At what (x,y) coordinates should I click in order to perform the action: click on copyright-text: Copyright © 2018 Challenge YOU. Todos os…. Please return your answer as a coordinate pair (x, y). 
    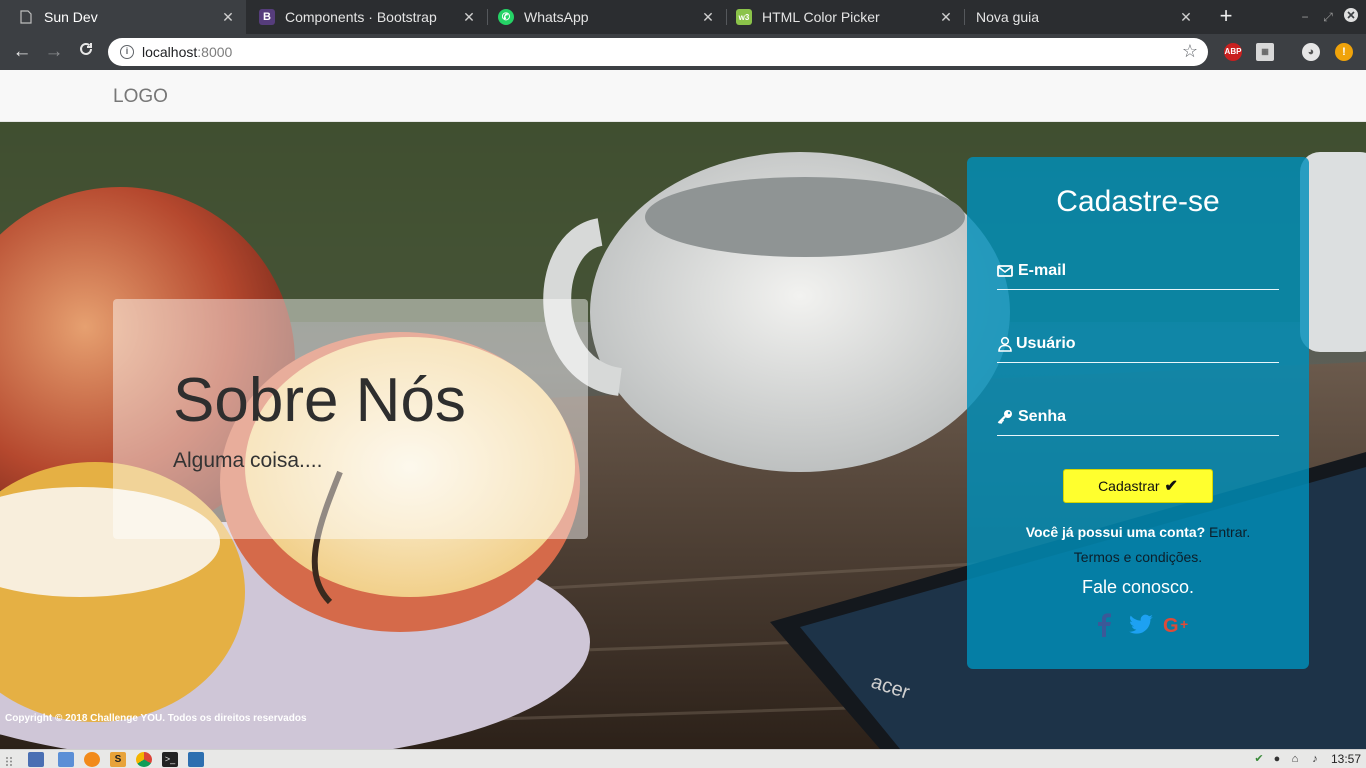
    Looking at the image, I should click on (156, 718).